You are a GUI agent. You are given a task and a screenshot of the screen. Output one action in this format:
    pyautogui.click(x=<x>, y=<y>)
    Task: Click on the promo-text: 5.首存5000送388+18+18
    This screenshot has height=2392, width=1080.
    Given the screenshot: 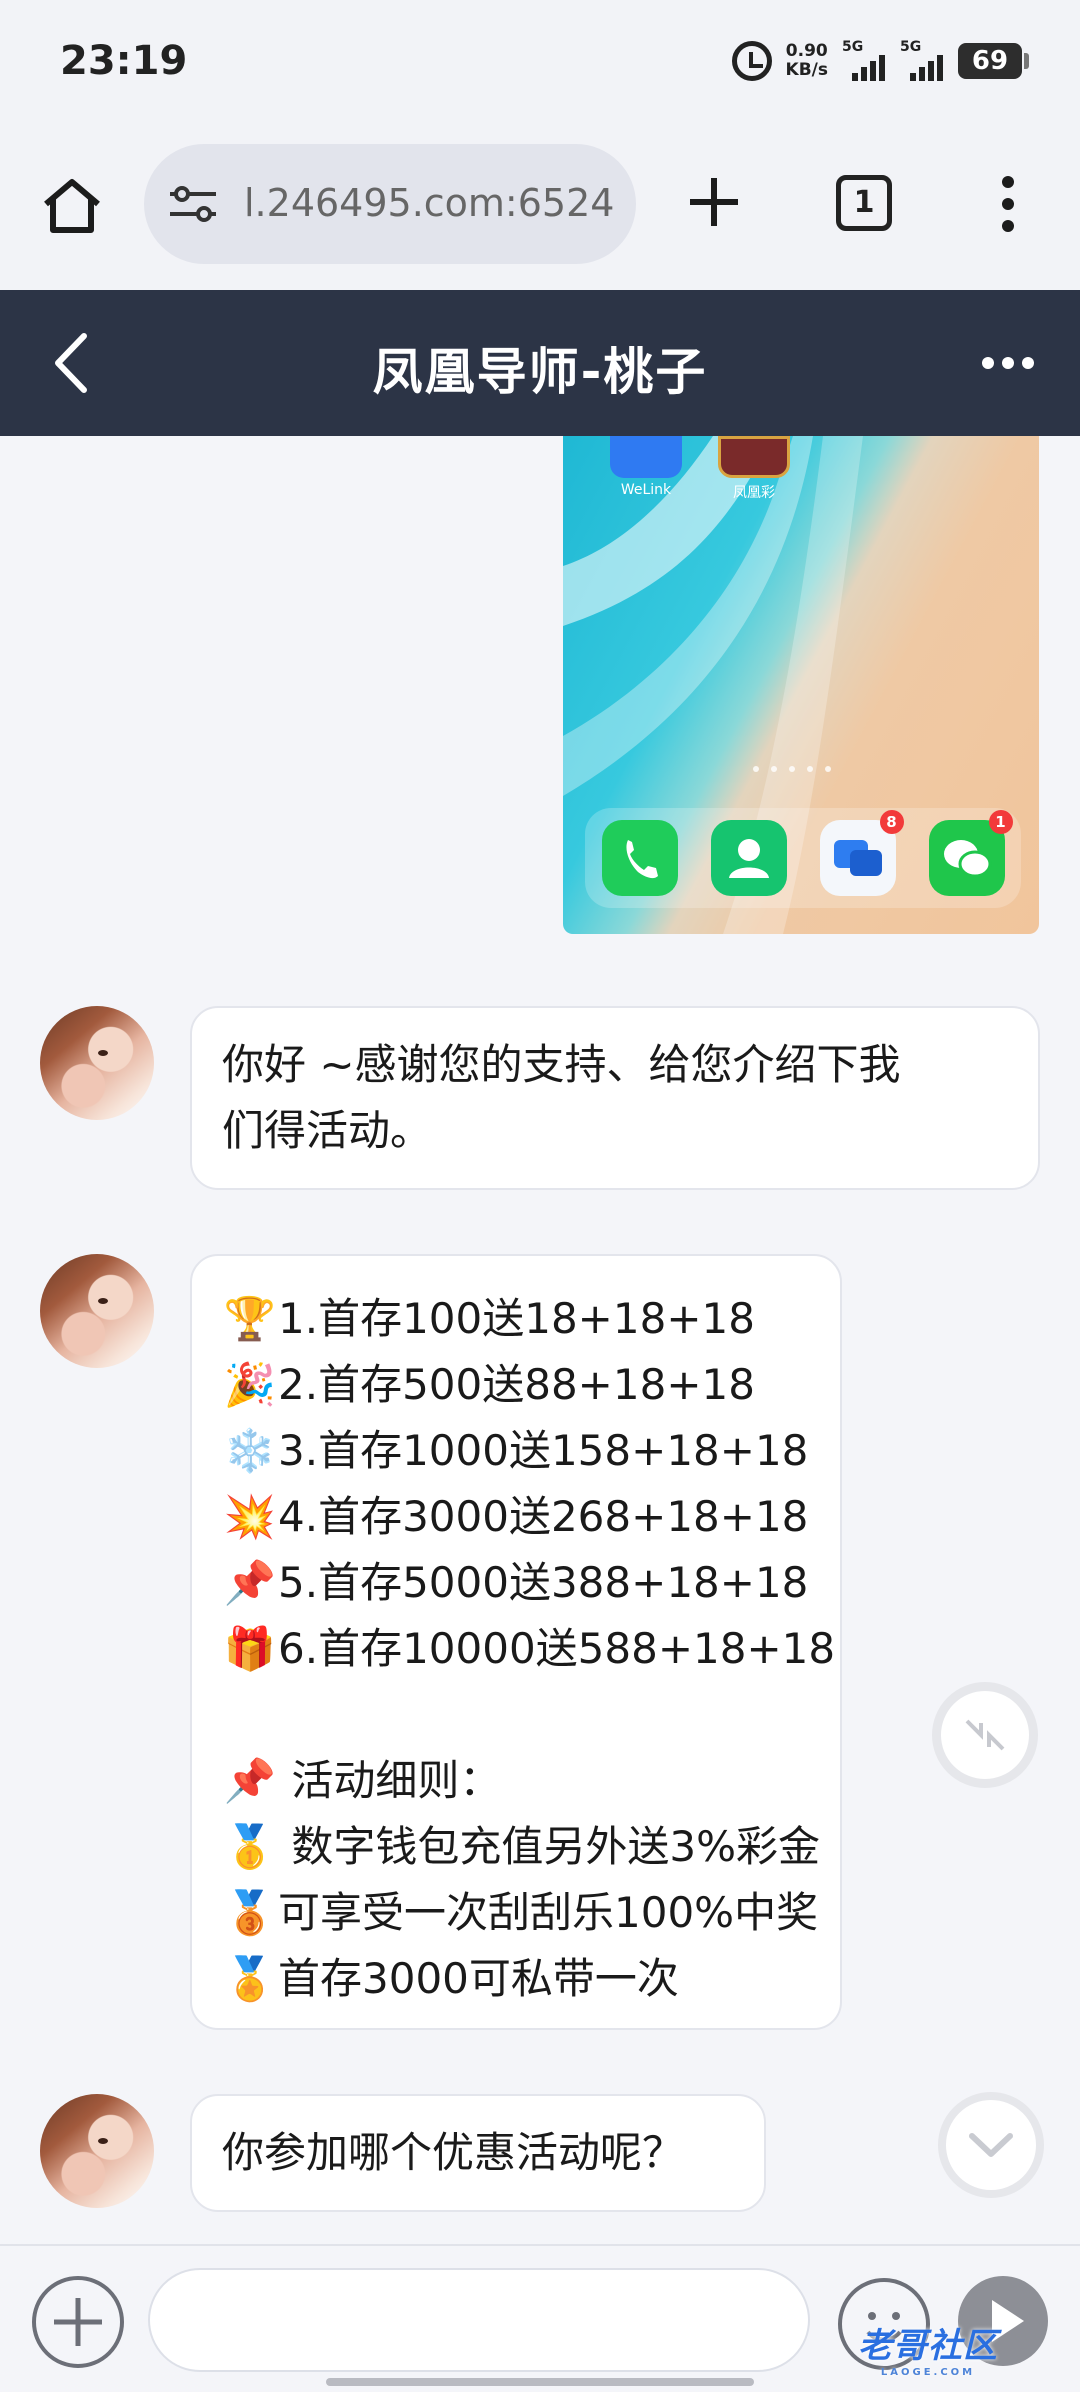 What is the action you would take?
    pyautogui.click(x=543, y=1582)
    